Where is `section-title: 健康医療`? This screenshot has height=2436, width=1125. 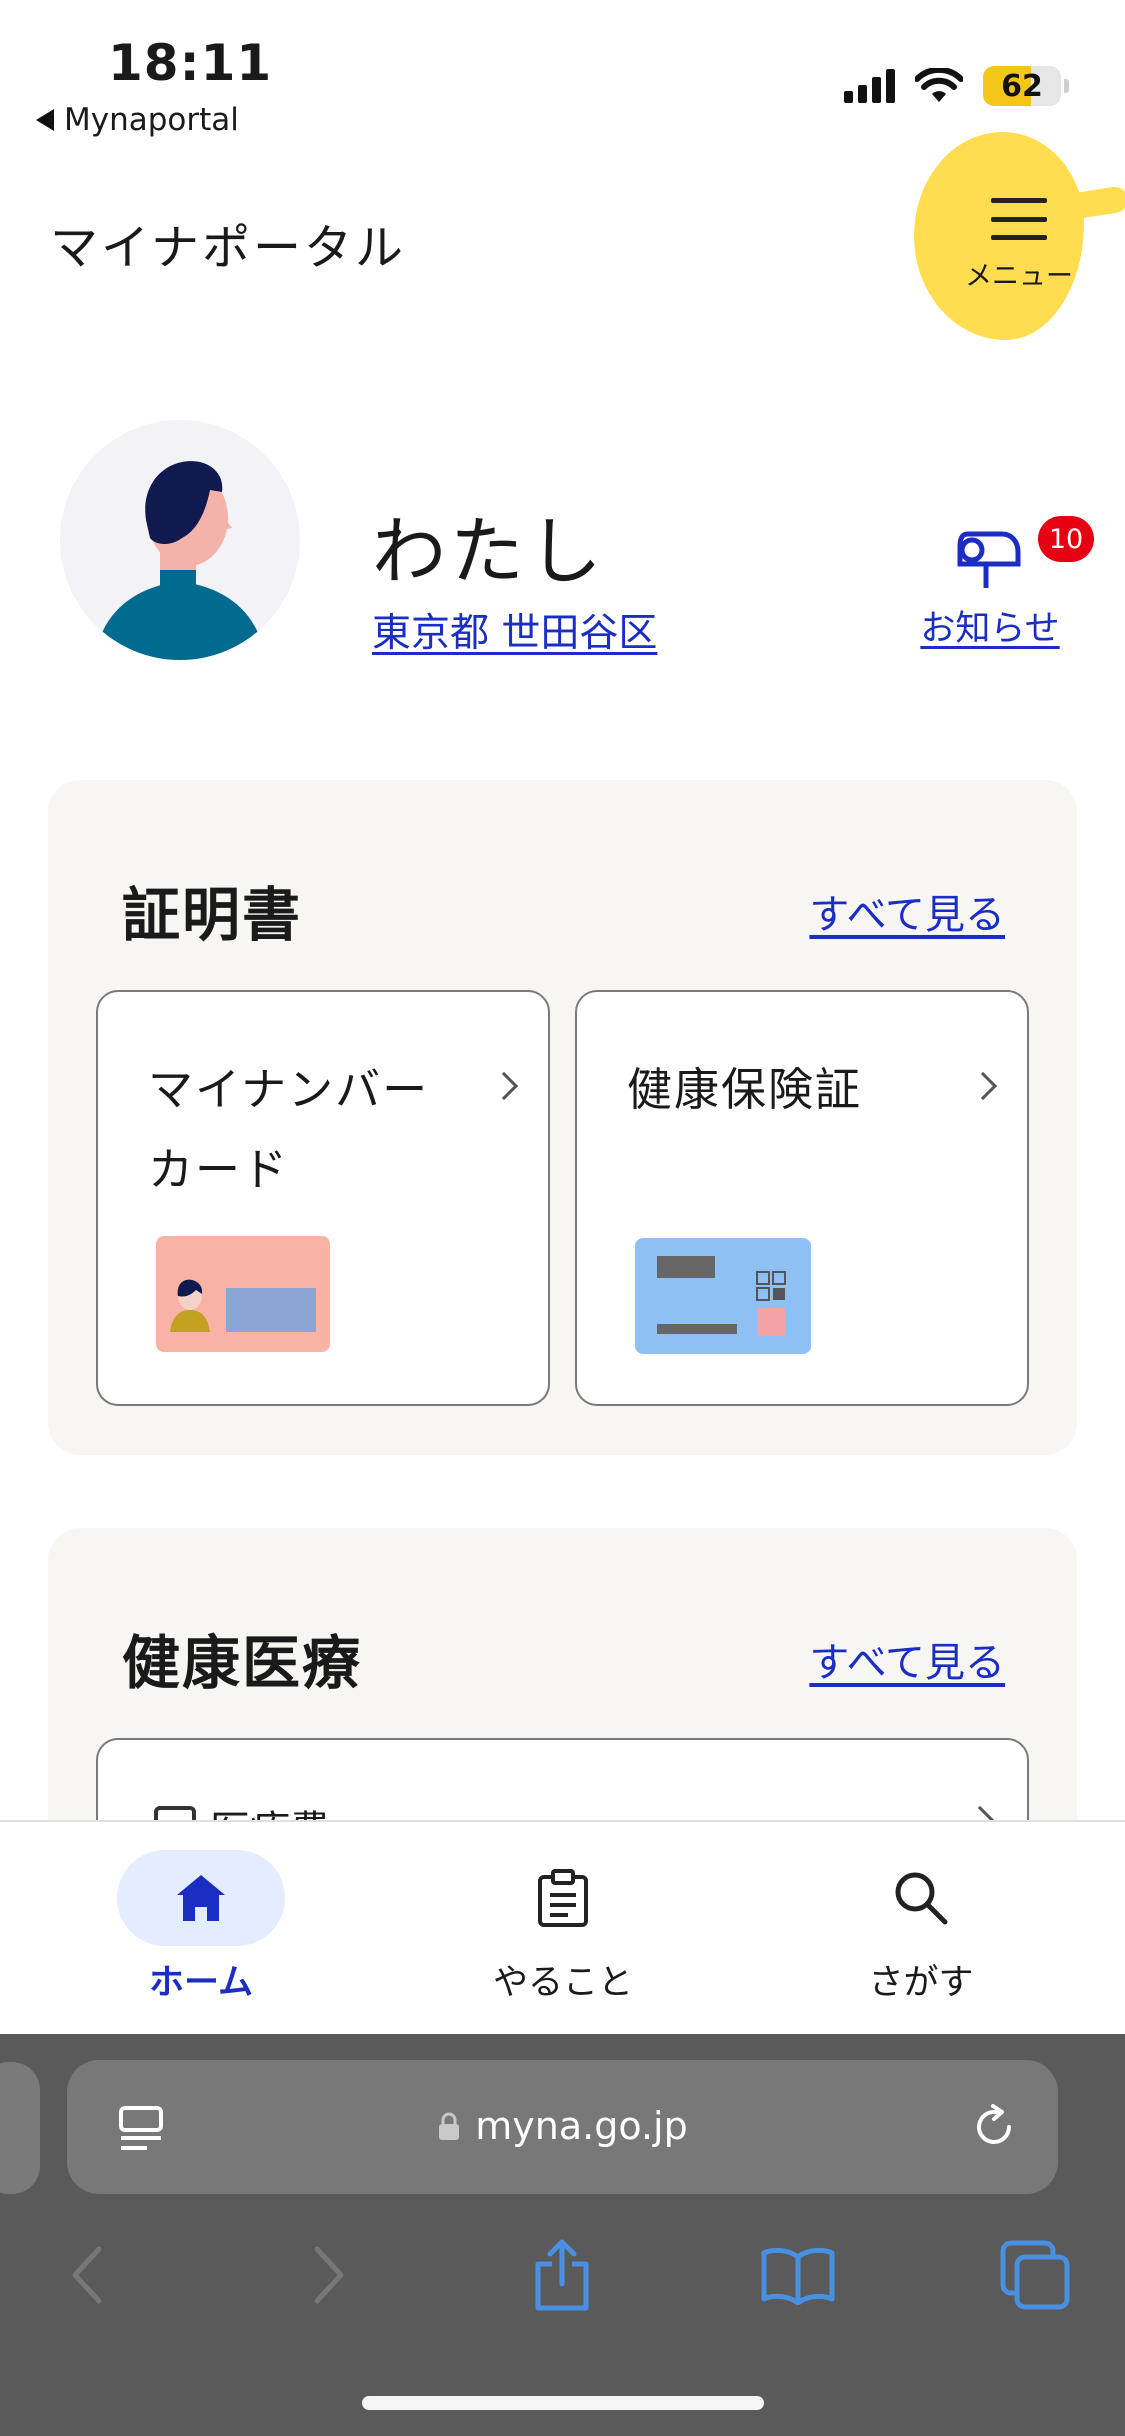
section-title: 健康医療 is located at coordinates (242, 1663).